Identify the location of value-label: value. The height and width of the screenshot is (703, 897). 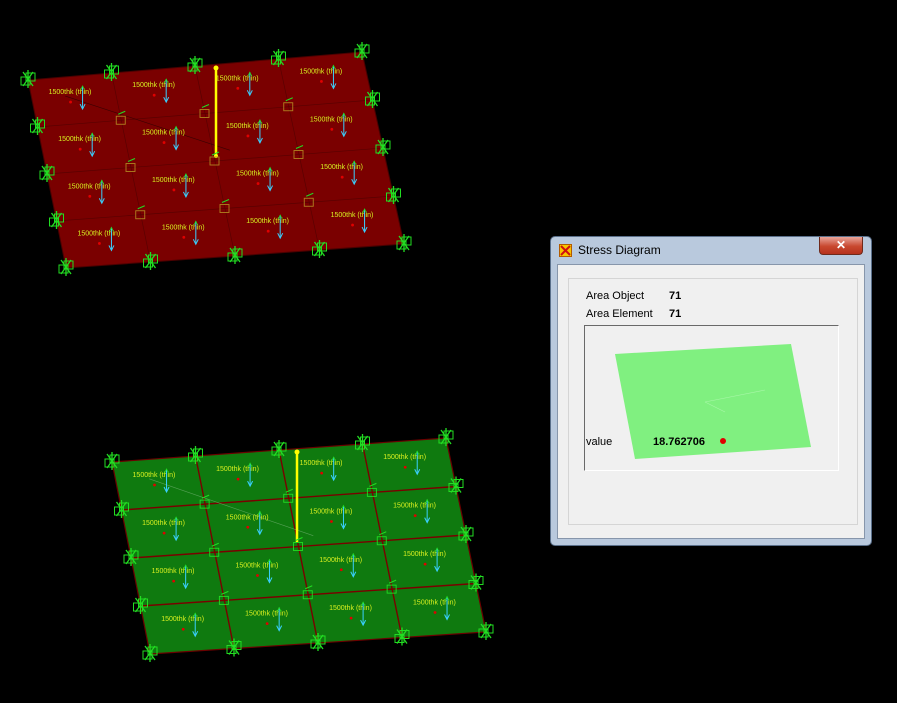
(599, 442).